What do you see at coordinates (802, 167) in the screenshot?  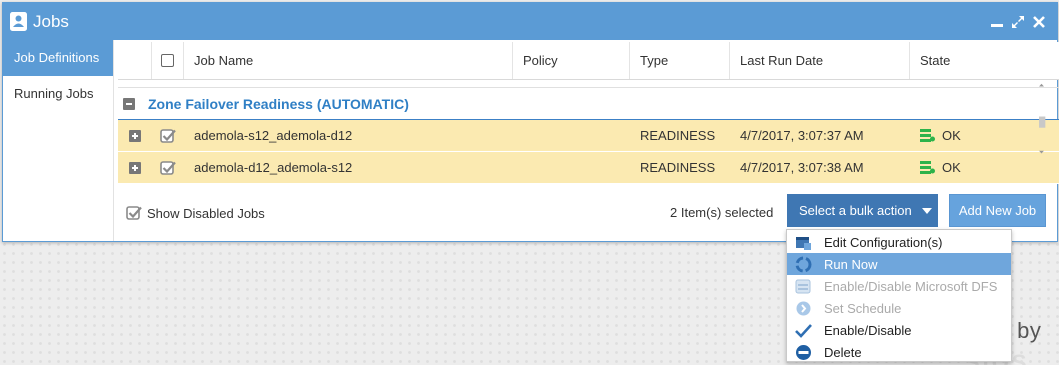 I see `last-run-cell: 4/7/2017, 3:07:38 AM` at bounding box center [802, 167].